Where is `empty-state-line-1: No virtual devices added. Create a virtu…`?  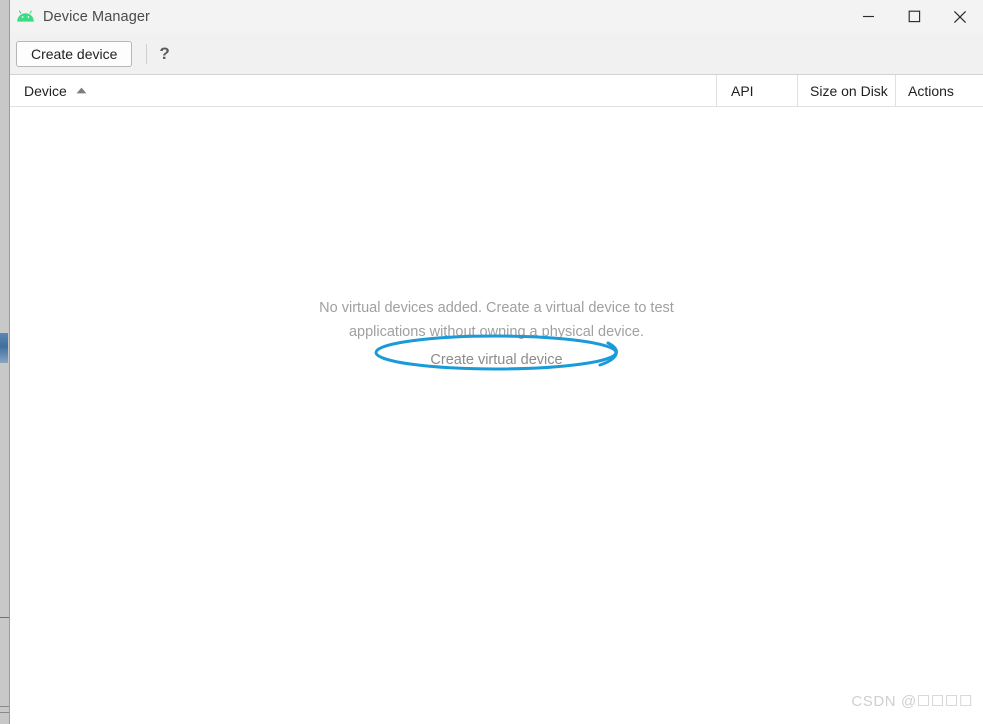 empty-state-line-1: No virtual devices added. Create a virtu… is located at coordinates (496, 308).